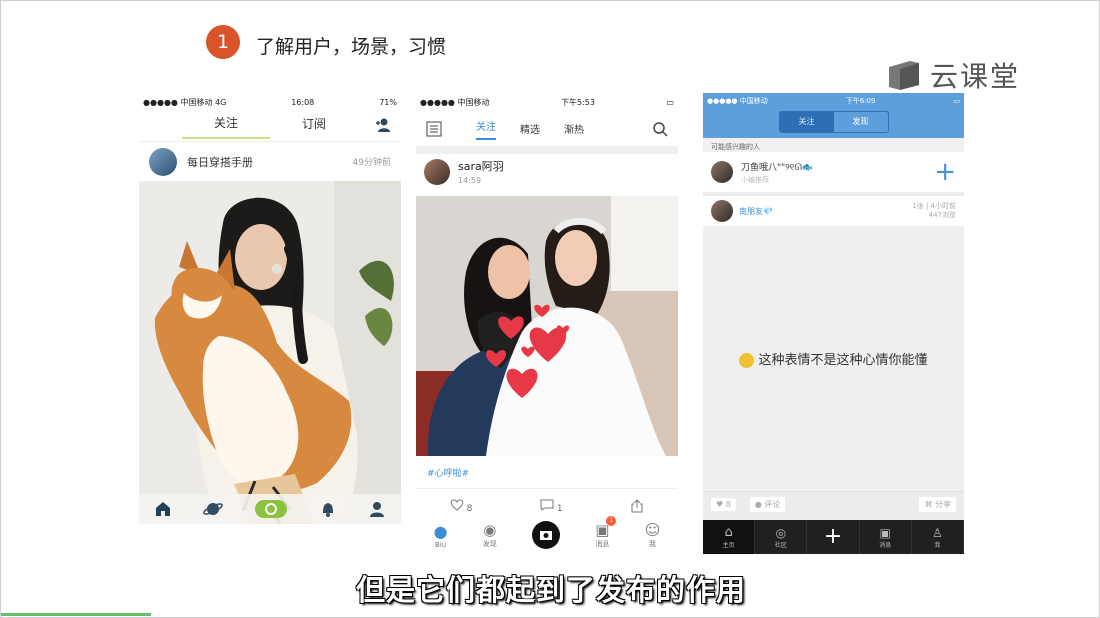 This screenshot has height=618, width=1100. Describe the element at coordinates (904, 75) in the screenshot. I see `cloud-classroom-logo-icon` at that location.